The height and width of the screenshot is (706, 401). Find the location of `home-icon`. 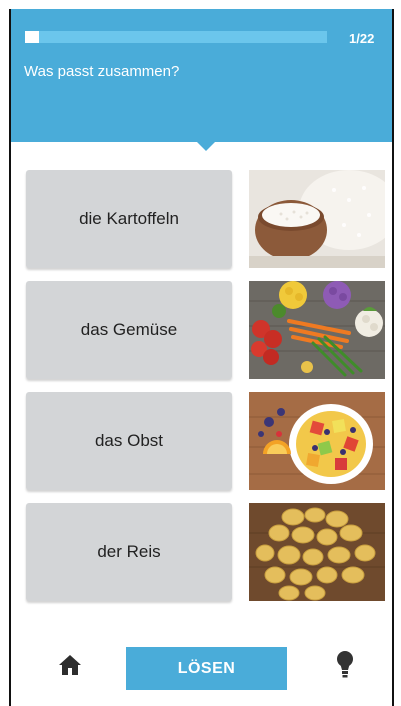

home-icon is located at coordinates (70, 665).